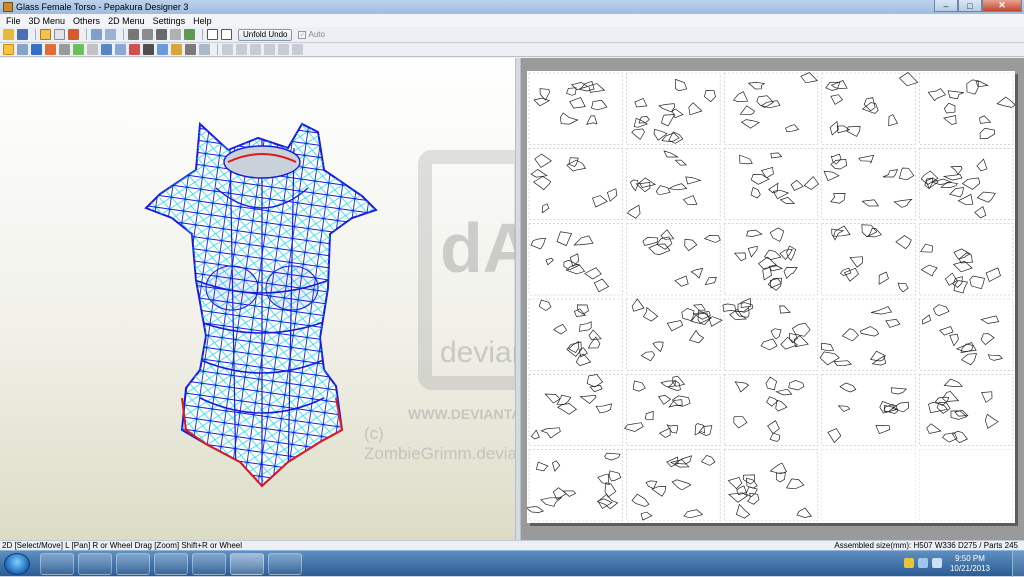 This screenshot has height=577, width=1024. Describe the element at coordinates (909, 563) in the screenshot. I see `flag-icon` at that location.